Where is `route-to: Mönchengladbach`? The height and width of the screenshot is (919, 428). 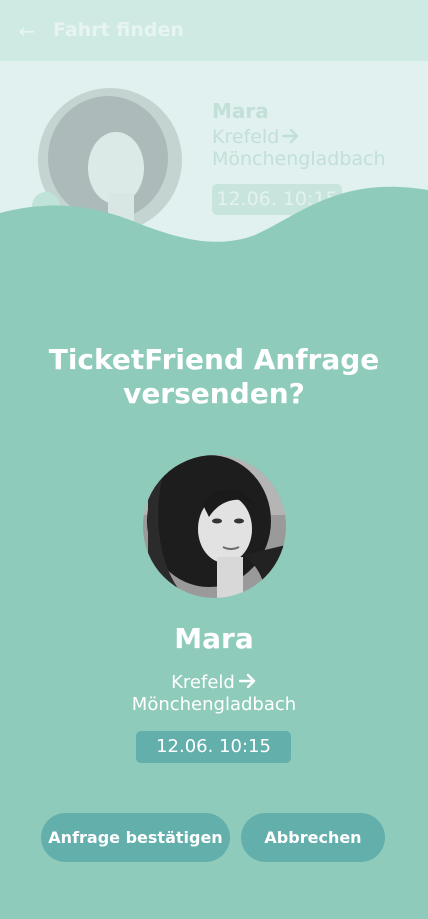
route-to: Mönchengladbach is located at coordinates (214, 704).